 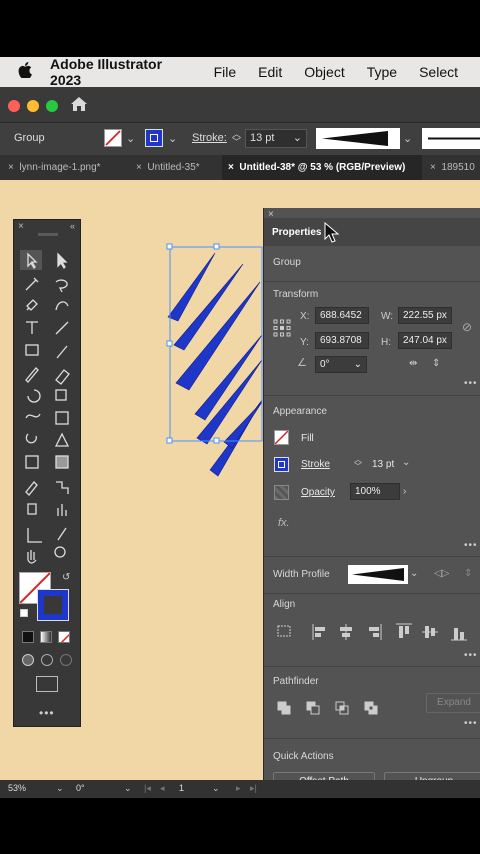 I want to click on menu-type: Type, so click(x=382, y=72).